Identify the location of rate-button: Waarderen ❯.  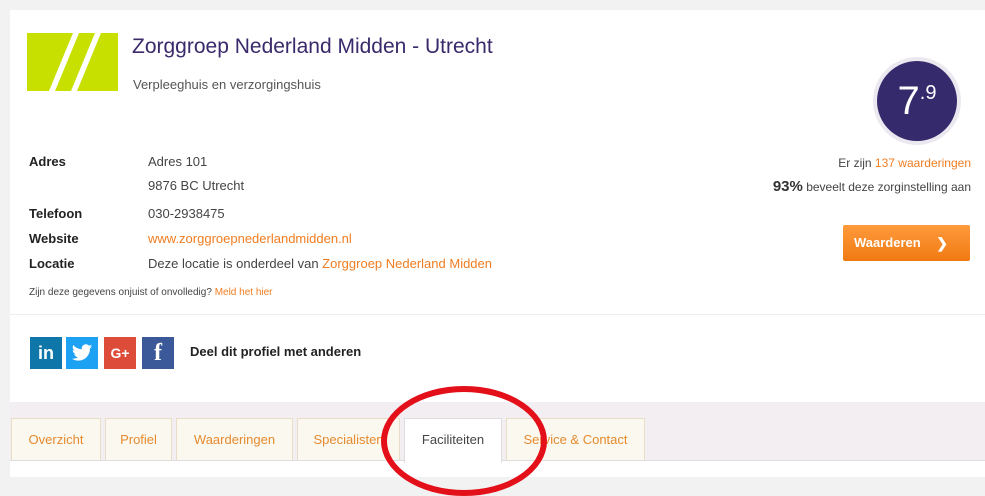
(906, 243).